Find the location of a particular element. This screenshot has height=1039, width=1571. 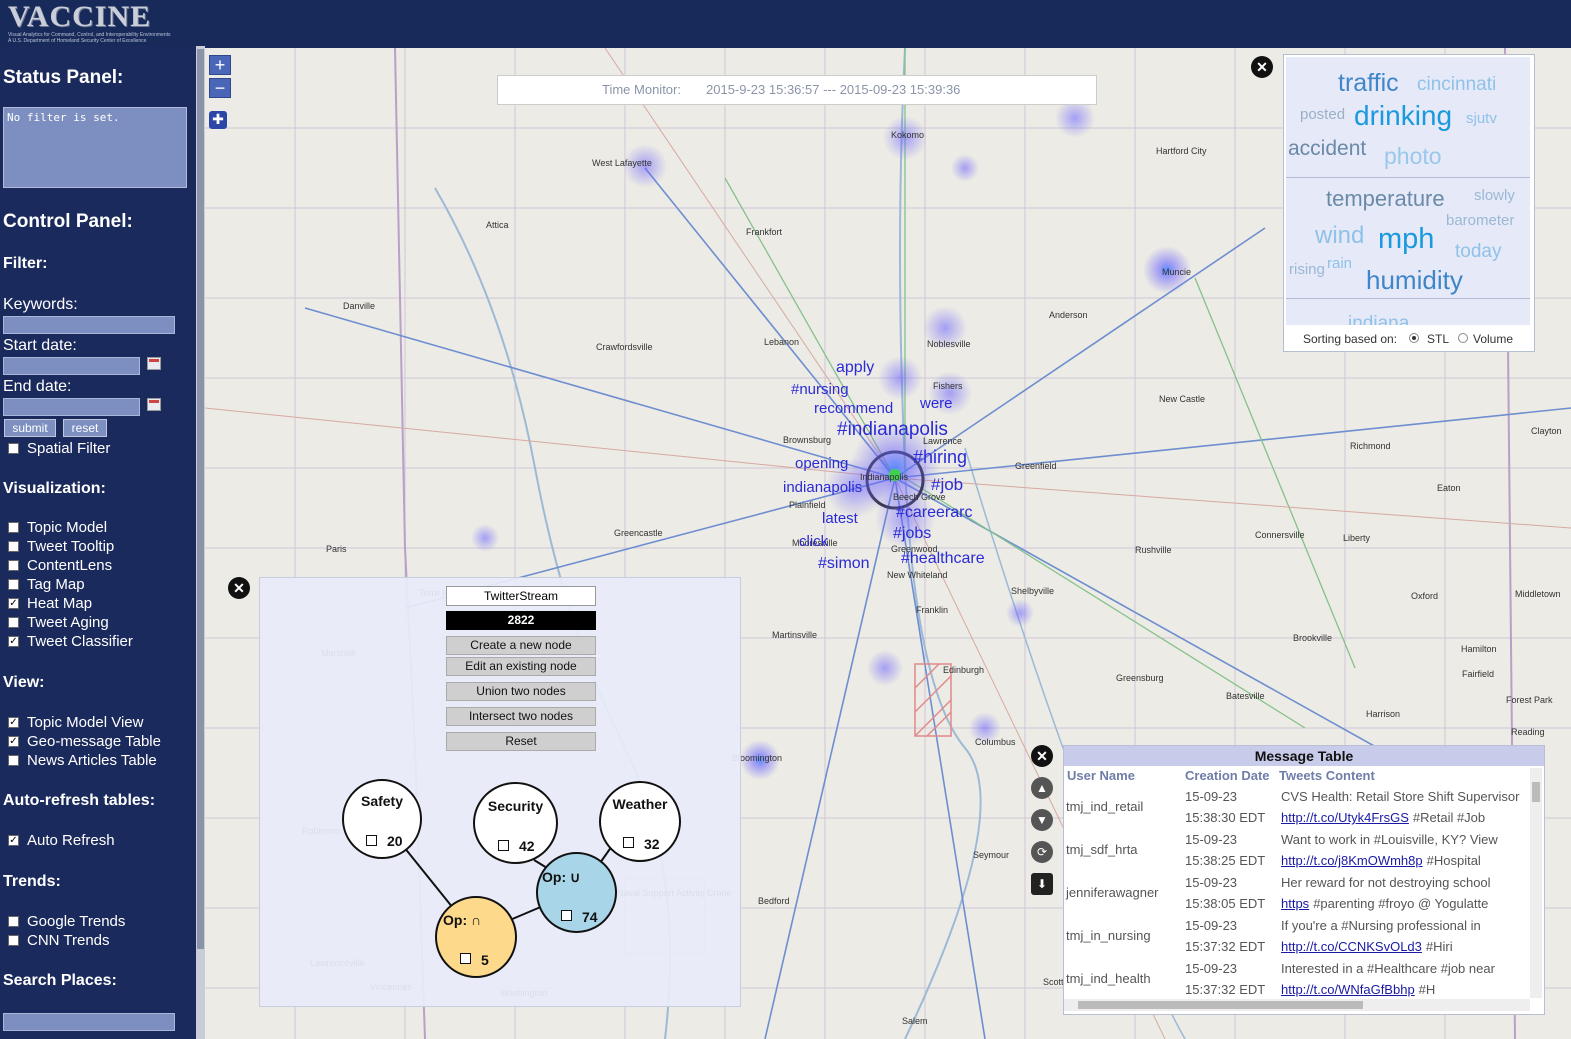

city-label: Noblesville is located at coordinates (949, 344).